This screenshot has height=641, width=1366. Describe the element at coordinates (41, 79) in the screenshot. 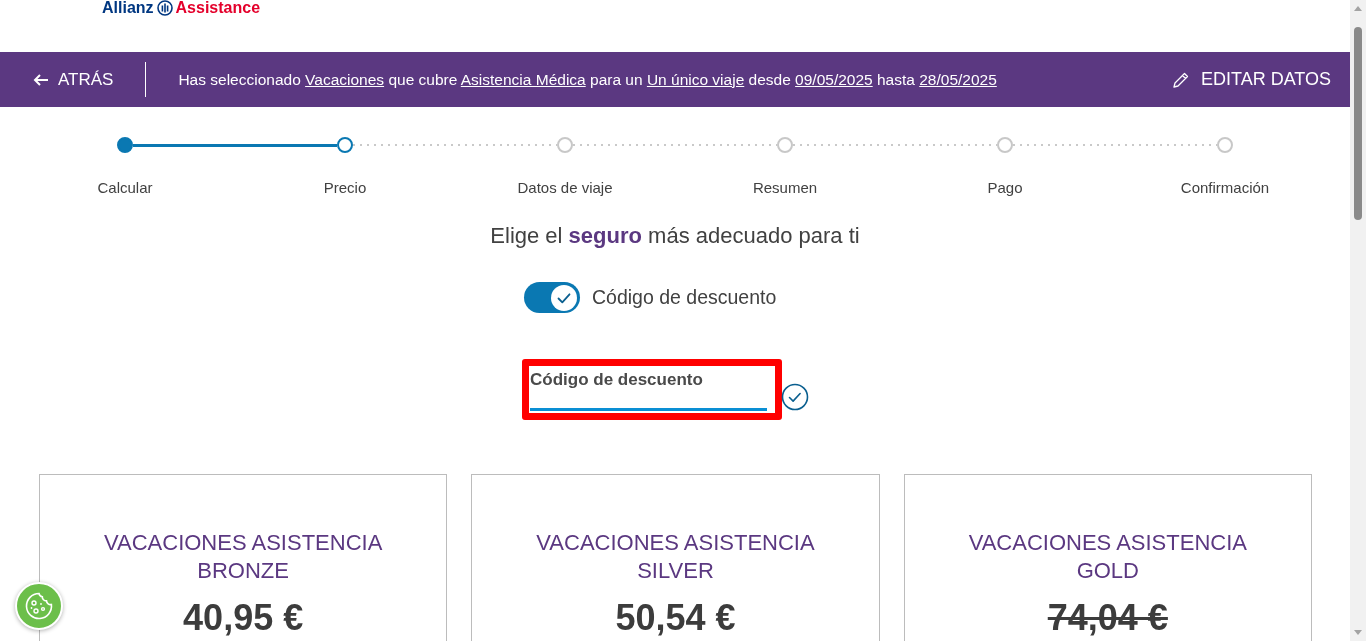

I see `arrow-left-icon` at that location.